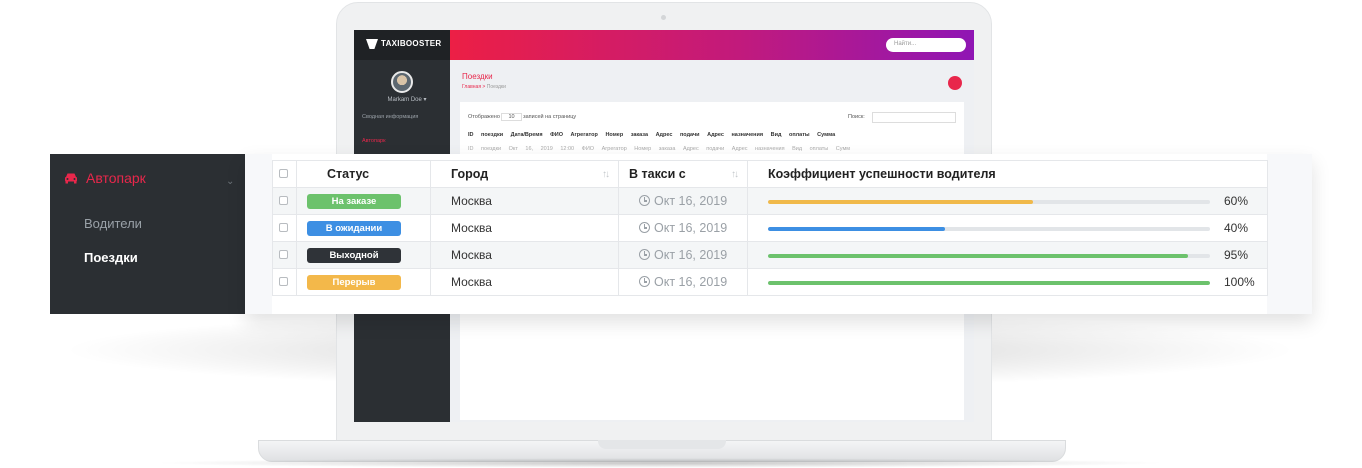 Image resolution: width=1362 pixels, height=468 pixels. I want to click on rating-cell: 40%, so click(1007, 228).